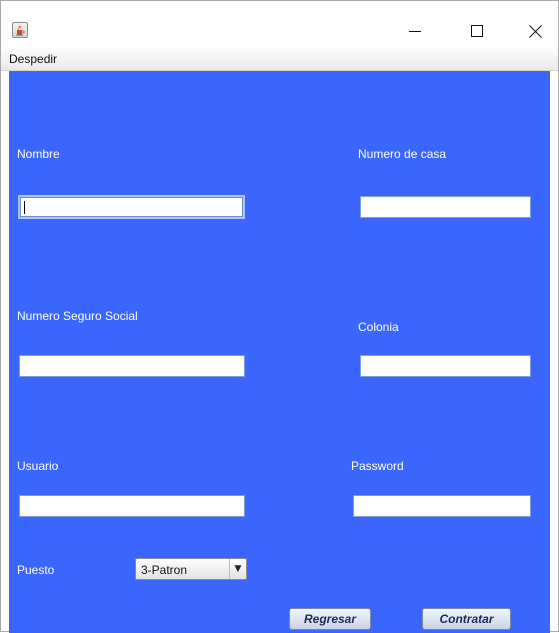  I want to click on minimize-button, so click(415, 31).